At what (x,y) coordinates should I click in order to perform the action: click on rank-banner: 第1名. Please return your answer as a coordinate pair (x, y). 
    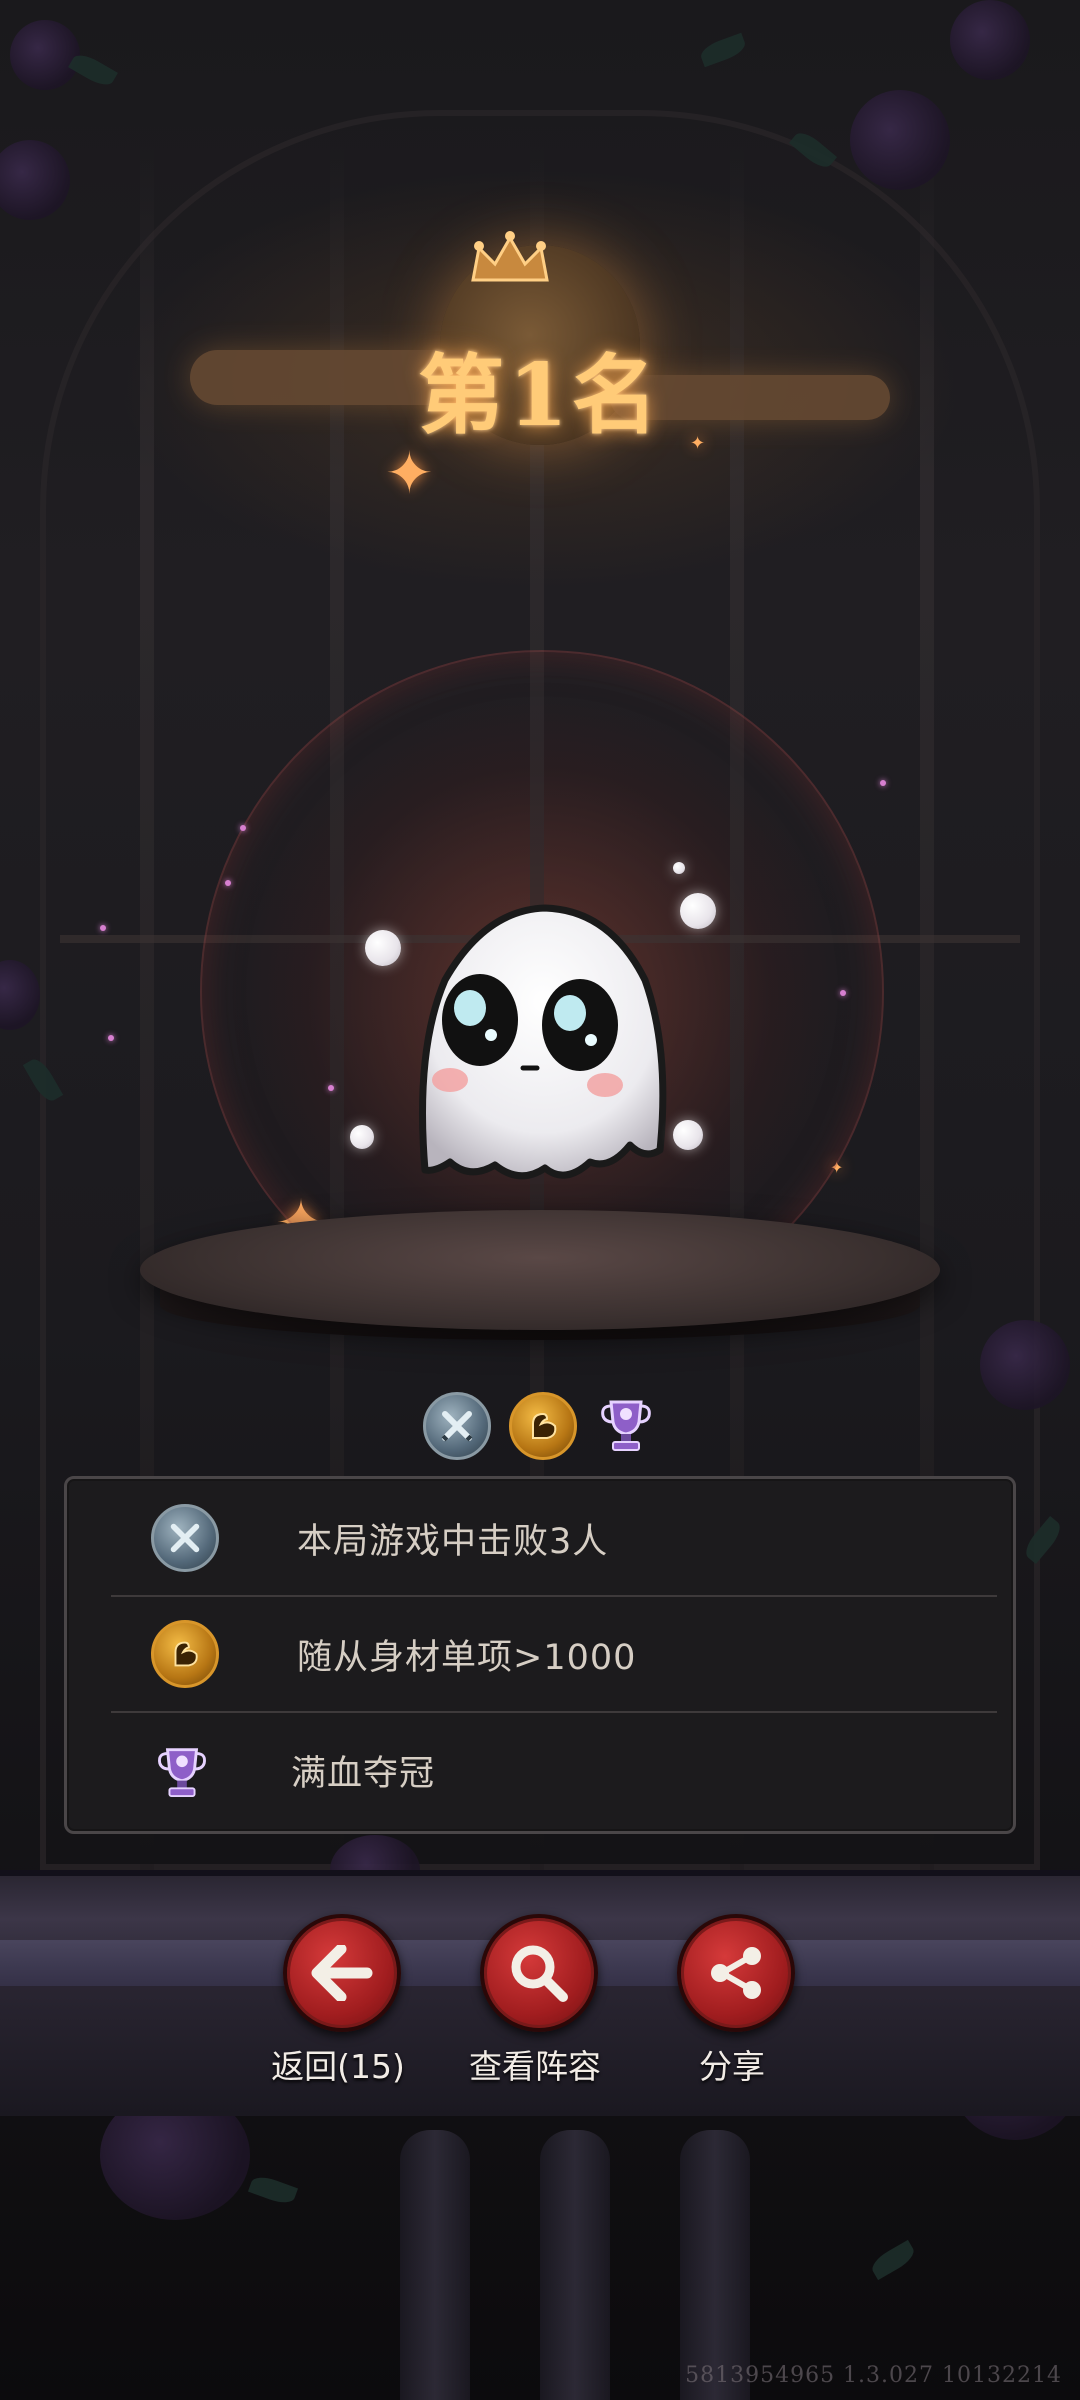
    Looking at the image, I should click on (540, 360).